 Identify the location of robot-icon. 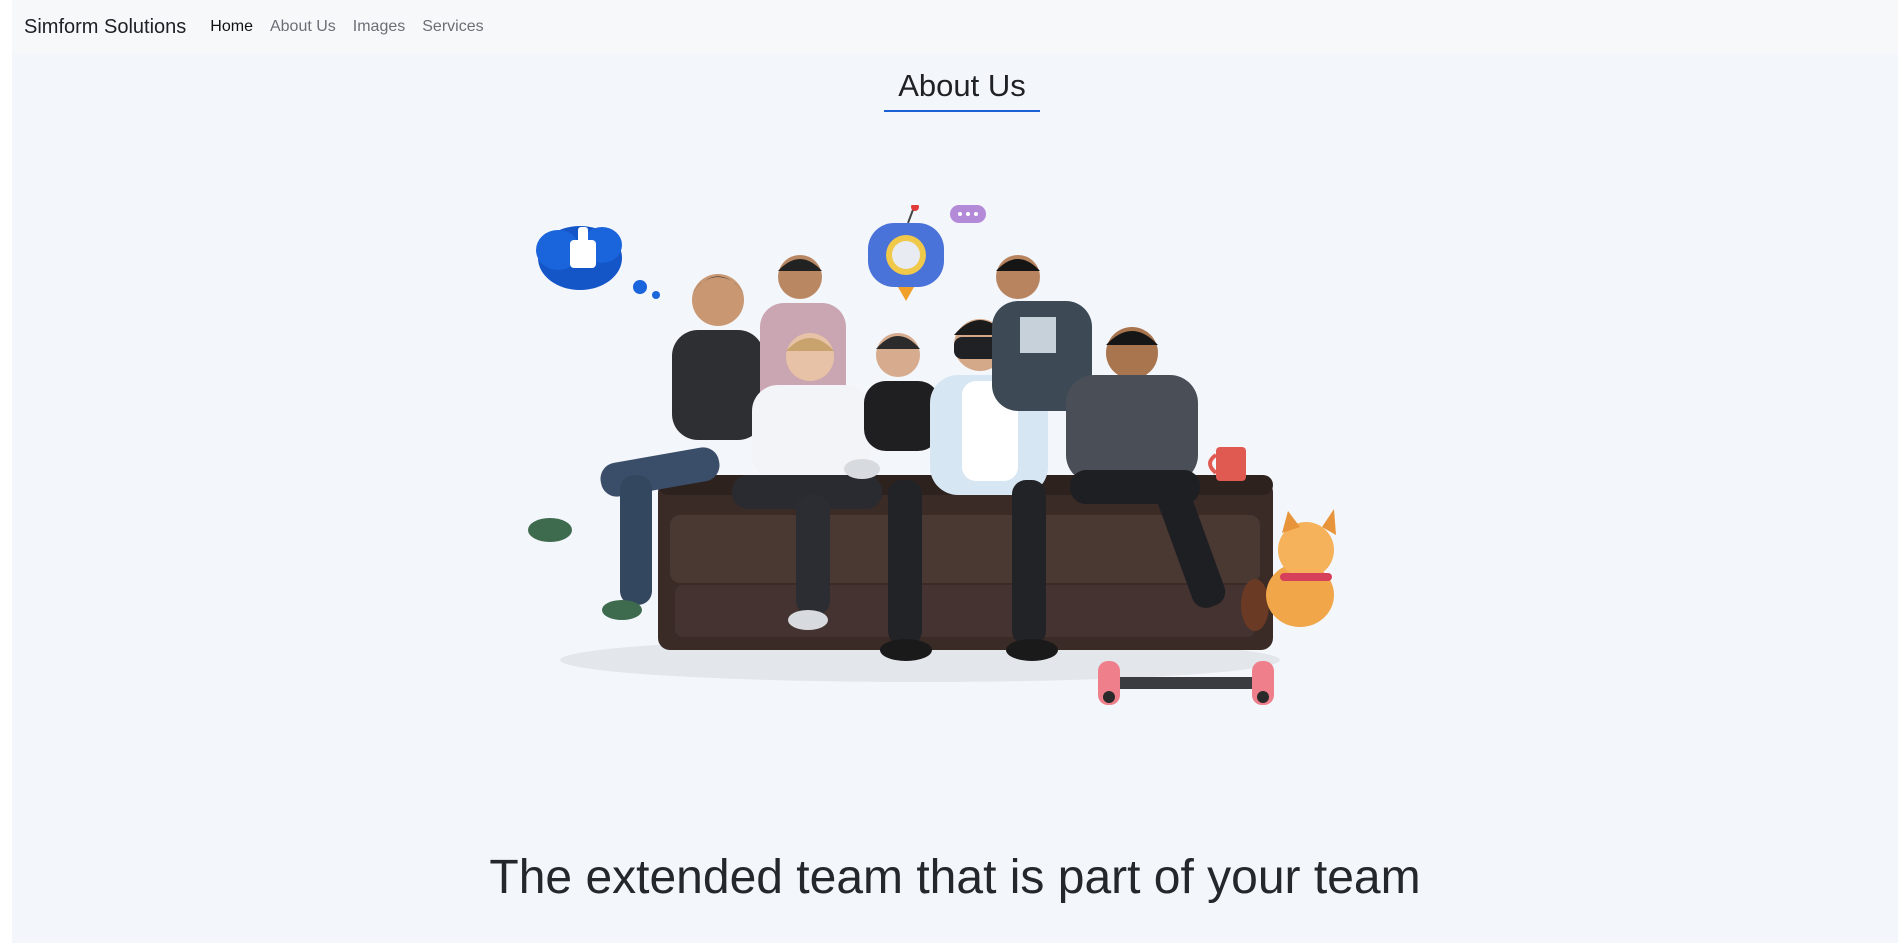
(927, 253).